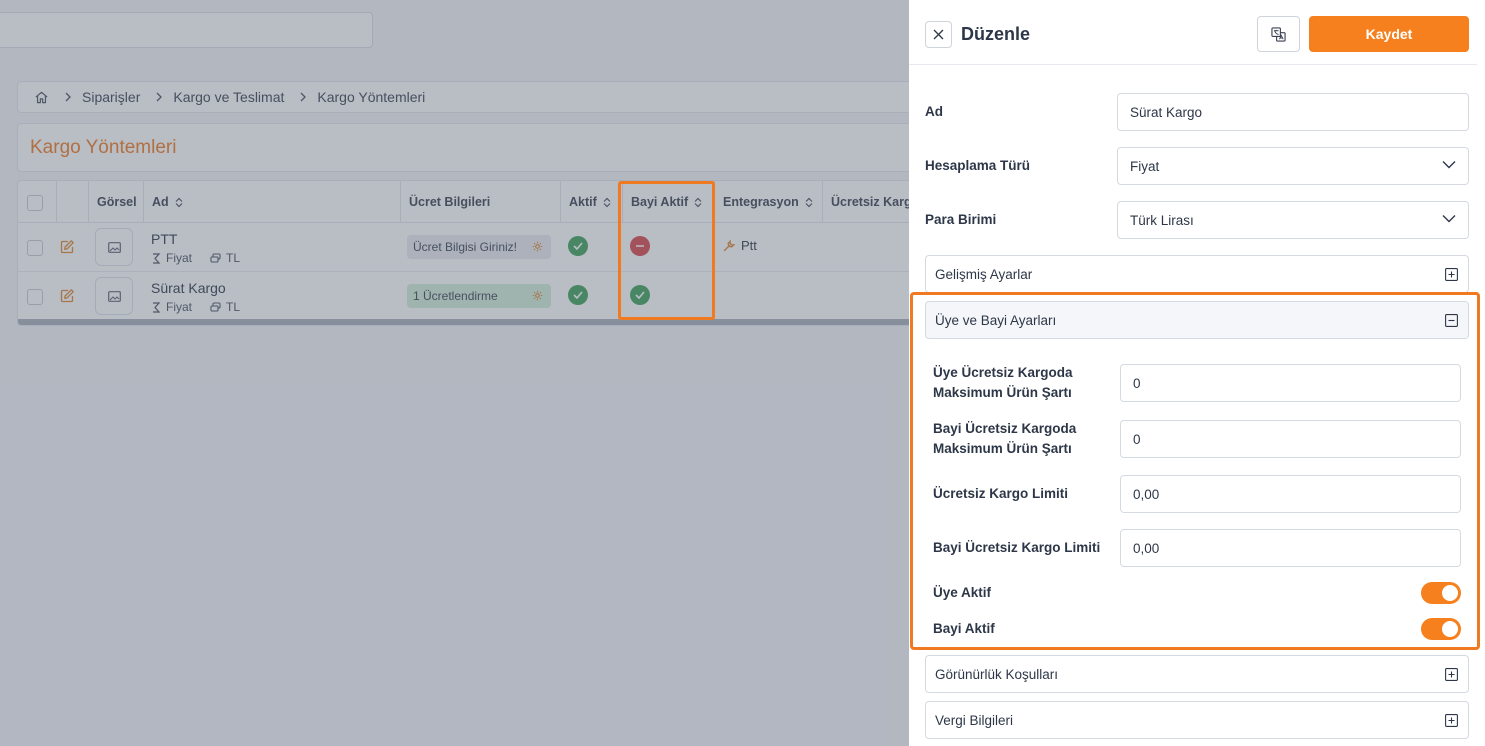 The height and width of the screenshot is (746, 1485). I want to click on close-icon, so click(938, 34).